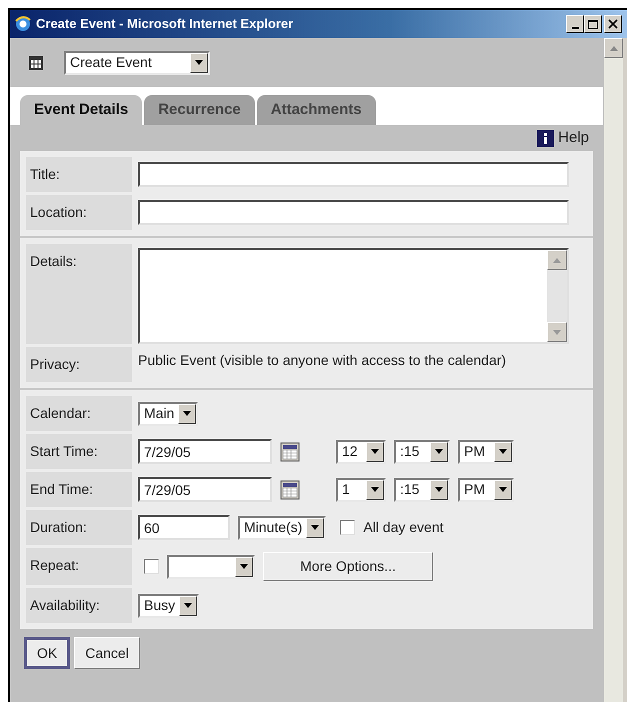 This screenshot has width=627, height=702. I want to click on help-link: Help, so click(563, 138).